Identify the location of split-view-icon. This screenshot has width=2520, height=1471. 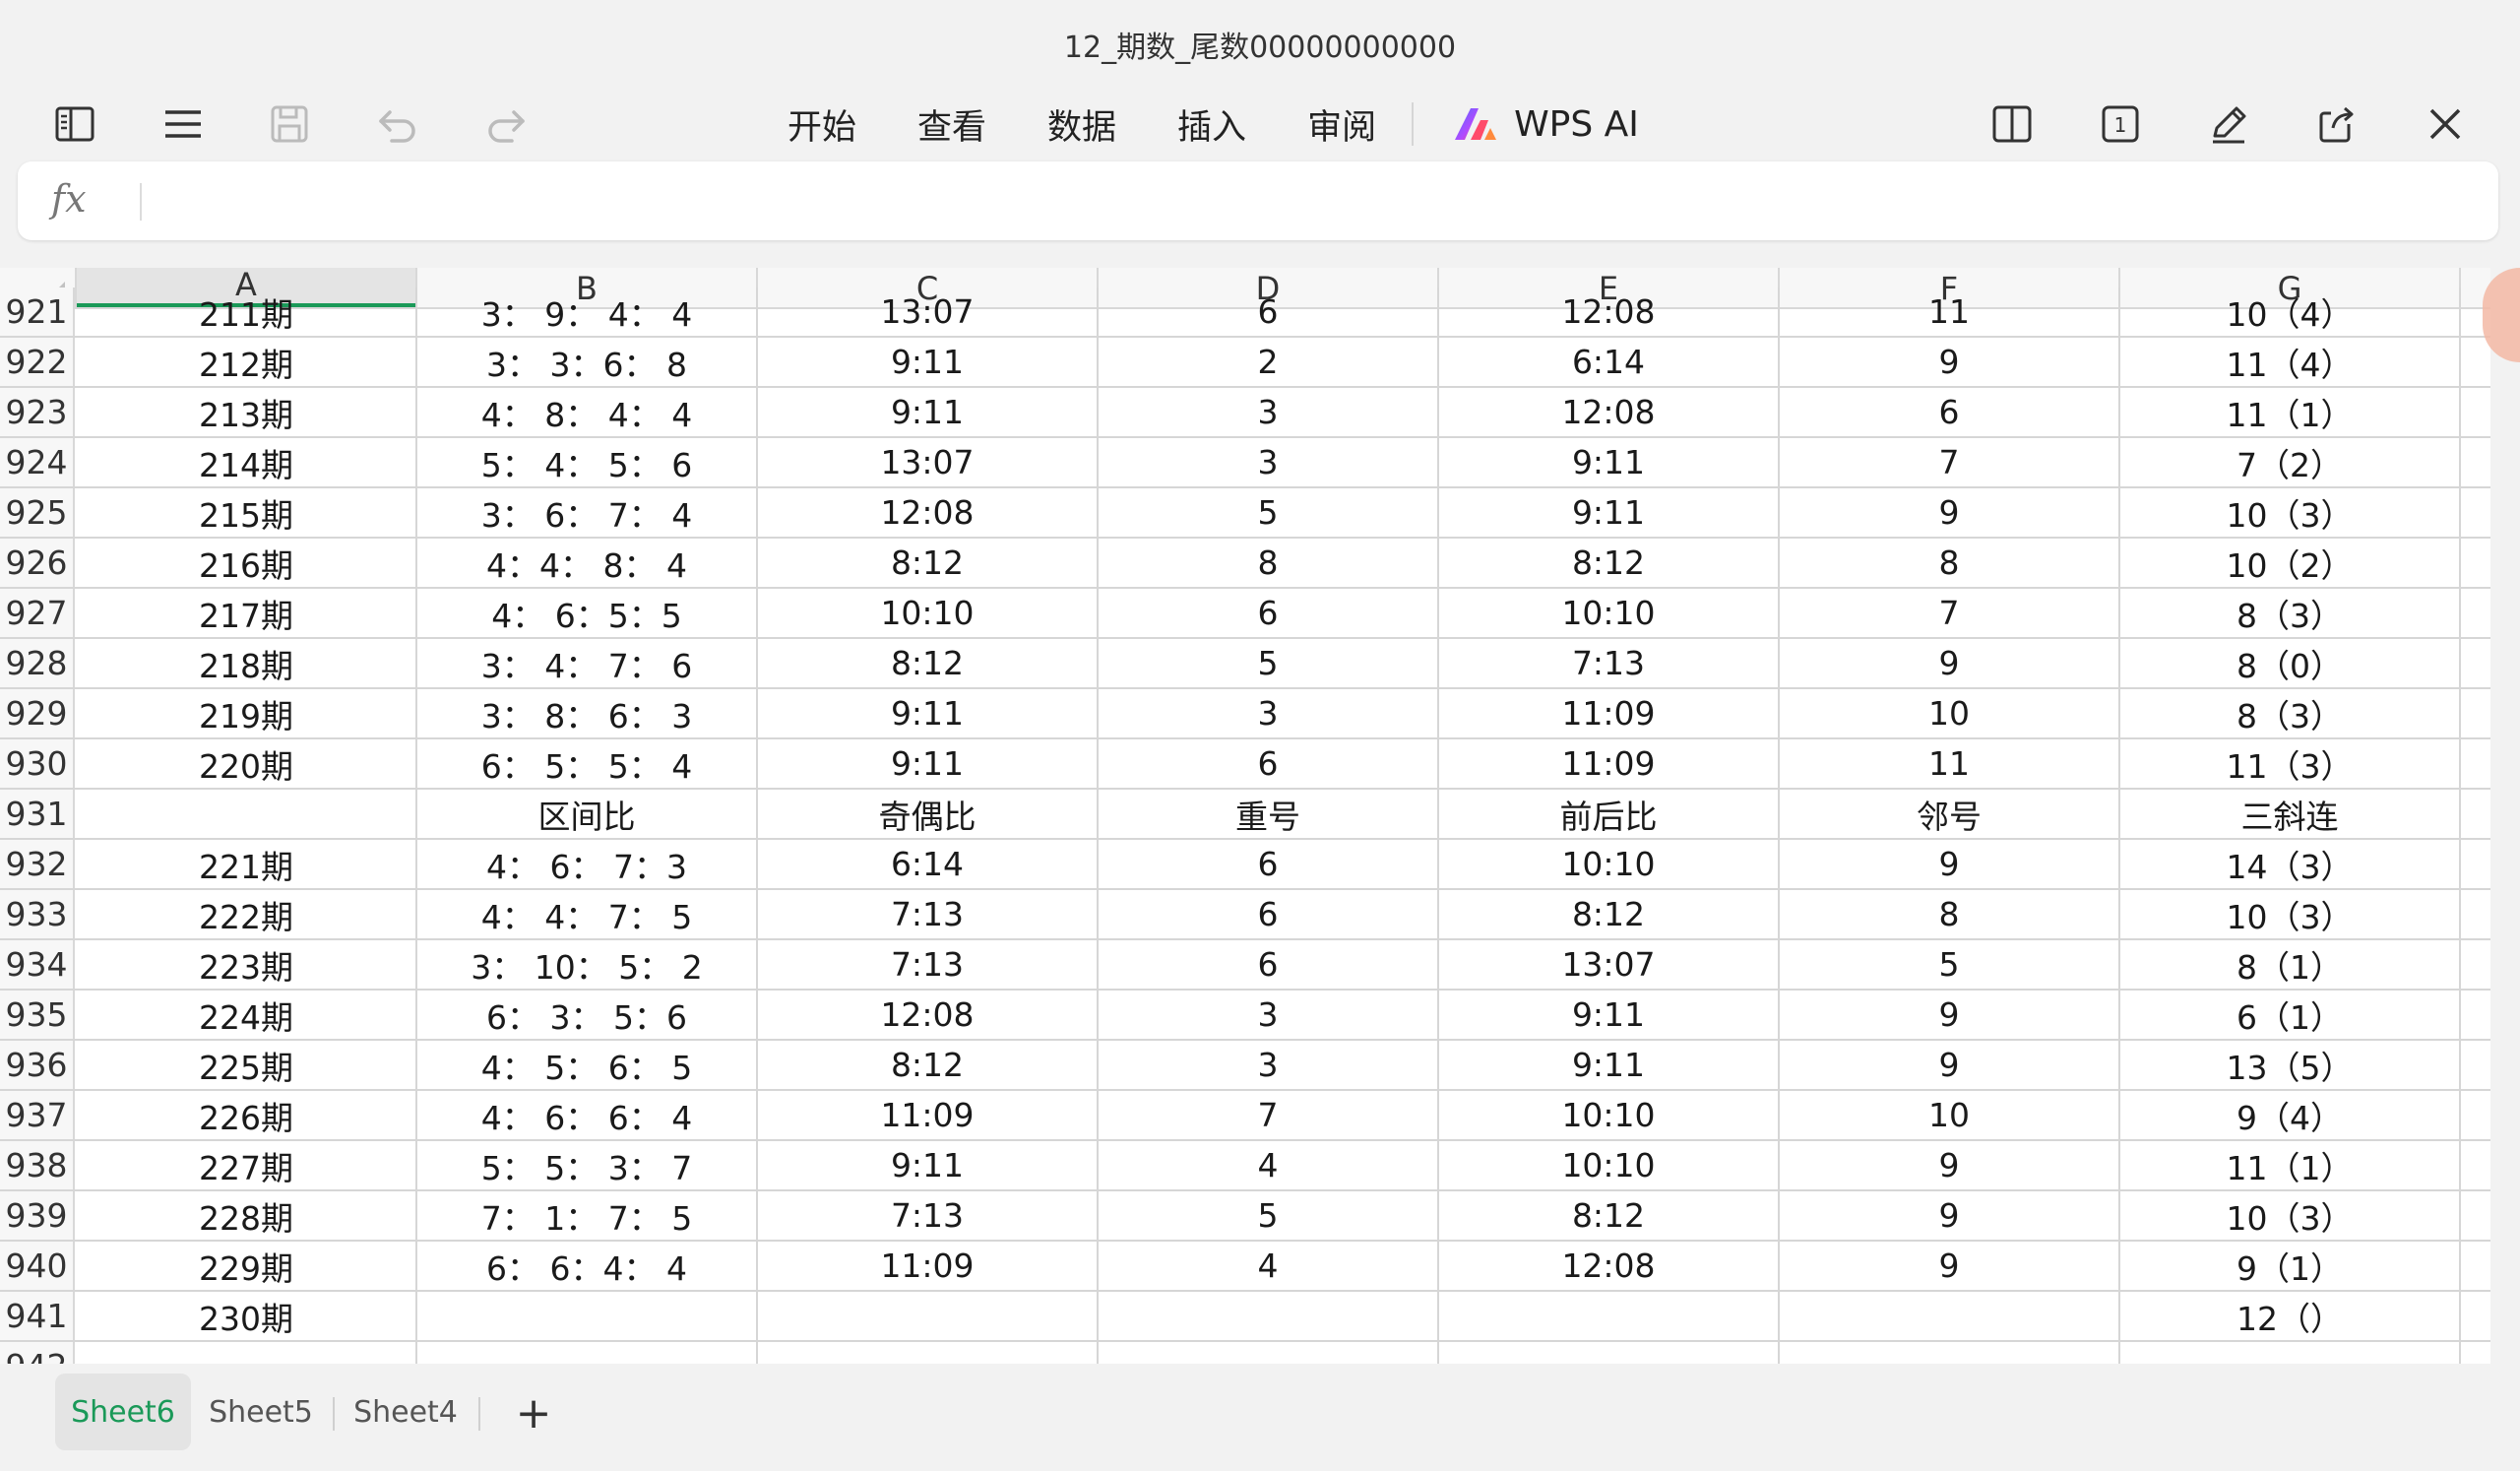
(2012, 124).